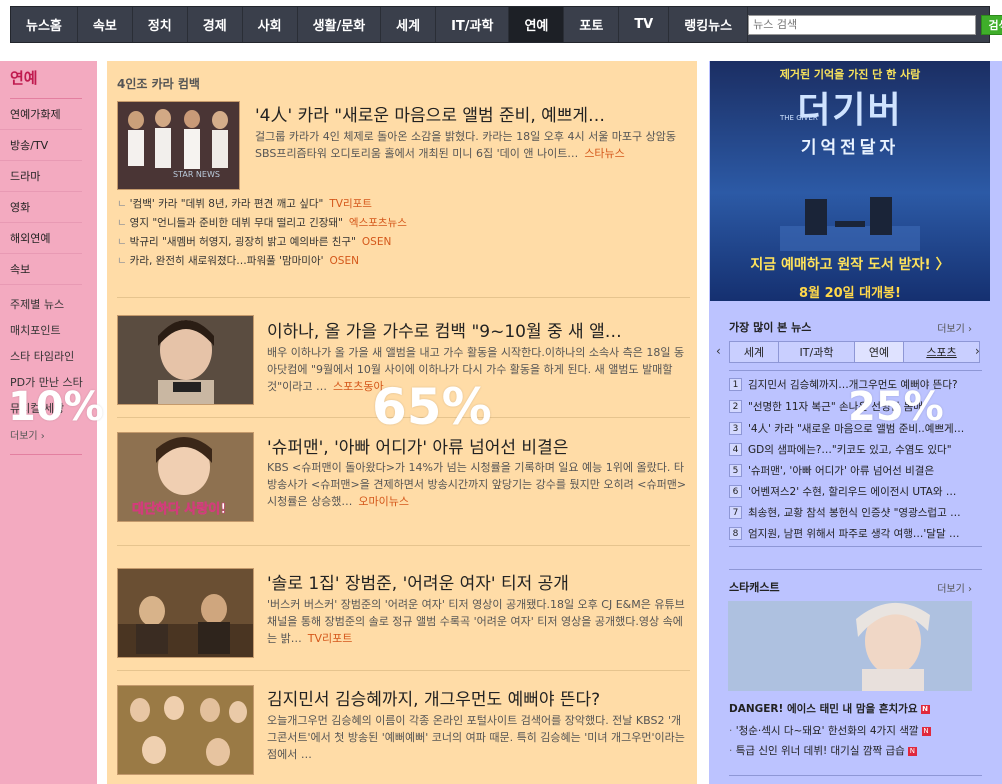 Image resolution: width=1002 pixels, height=784 pixels. Describe the element at coordinates (383, 501) in the screenshot. I see `article-source: 오마이뉴스` at that location.